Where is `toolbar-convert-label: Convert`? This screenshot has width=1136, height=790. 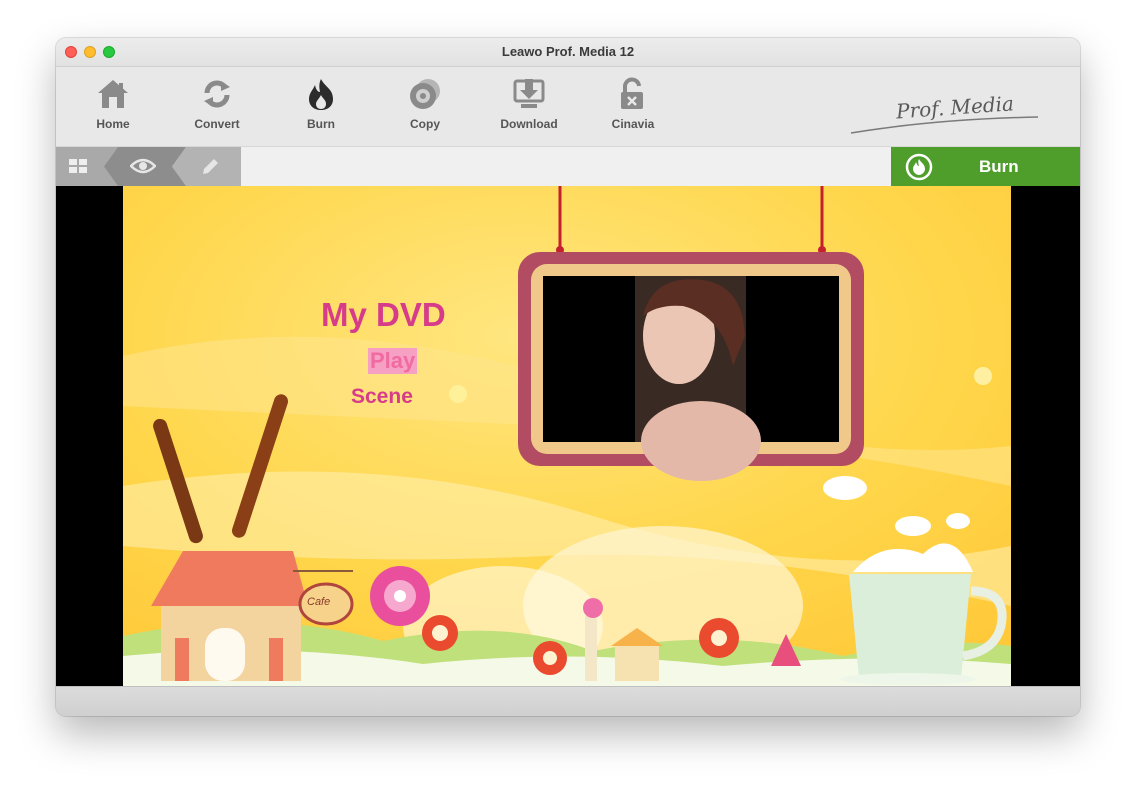
toolbar-convert-label: Convert is located at coordinates (217, 124).